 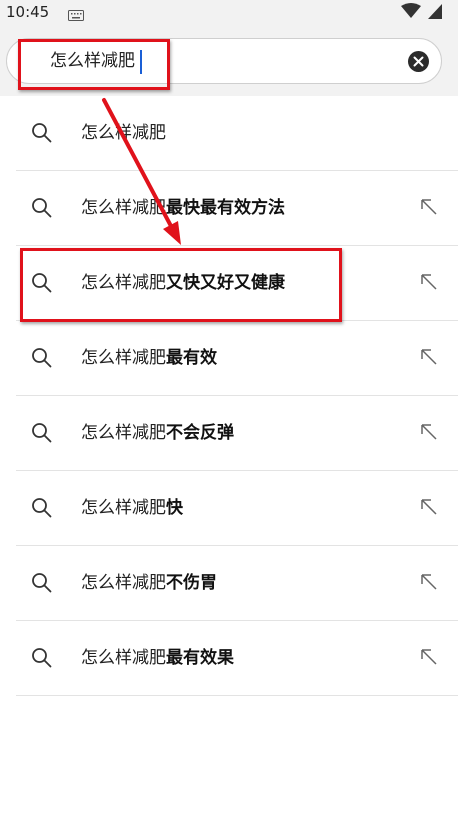 I want to click on suggestion-label: 怎么样减肥快, so click(x=132, y=508).